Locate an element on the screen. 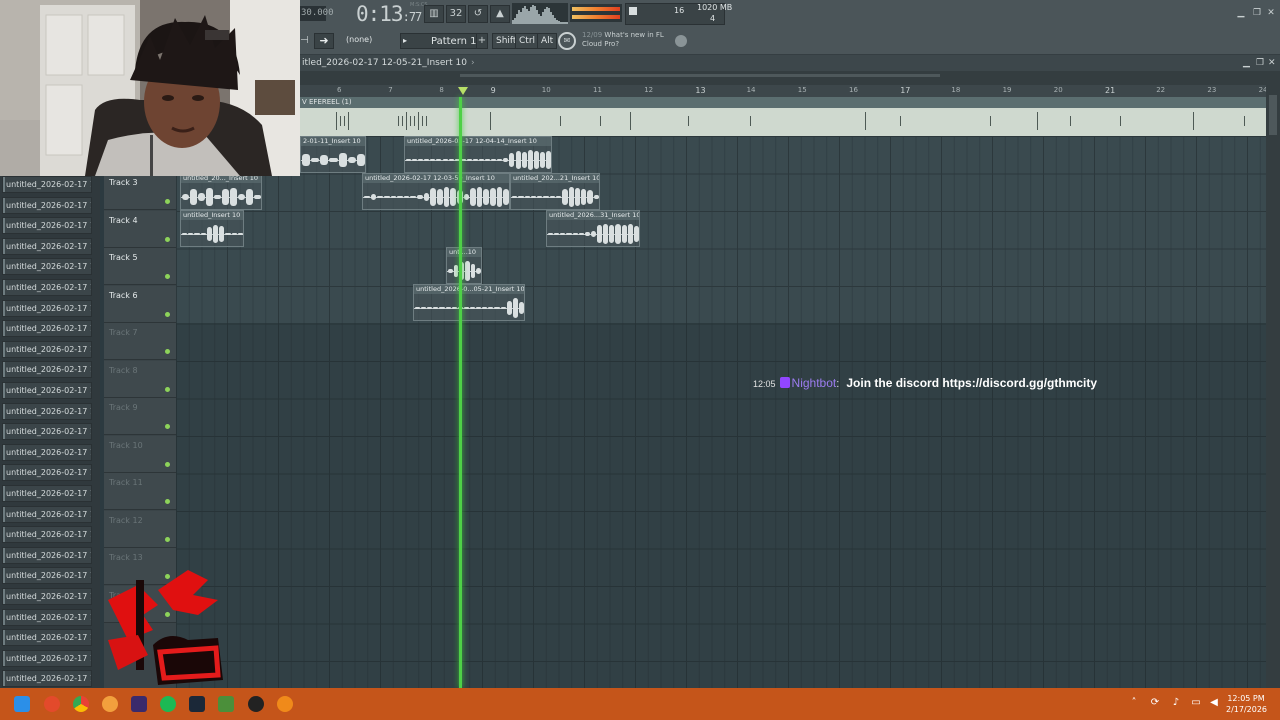 Image resolution: width=1280 pixels, height=720 pixels. recording-app-icon is located at coordinates (256, 704).